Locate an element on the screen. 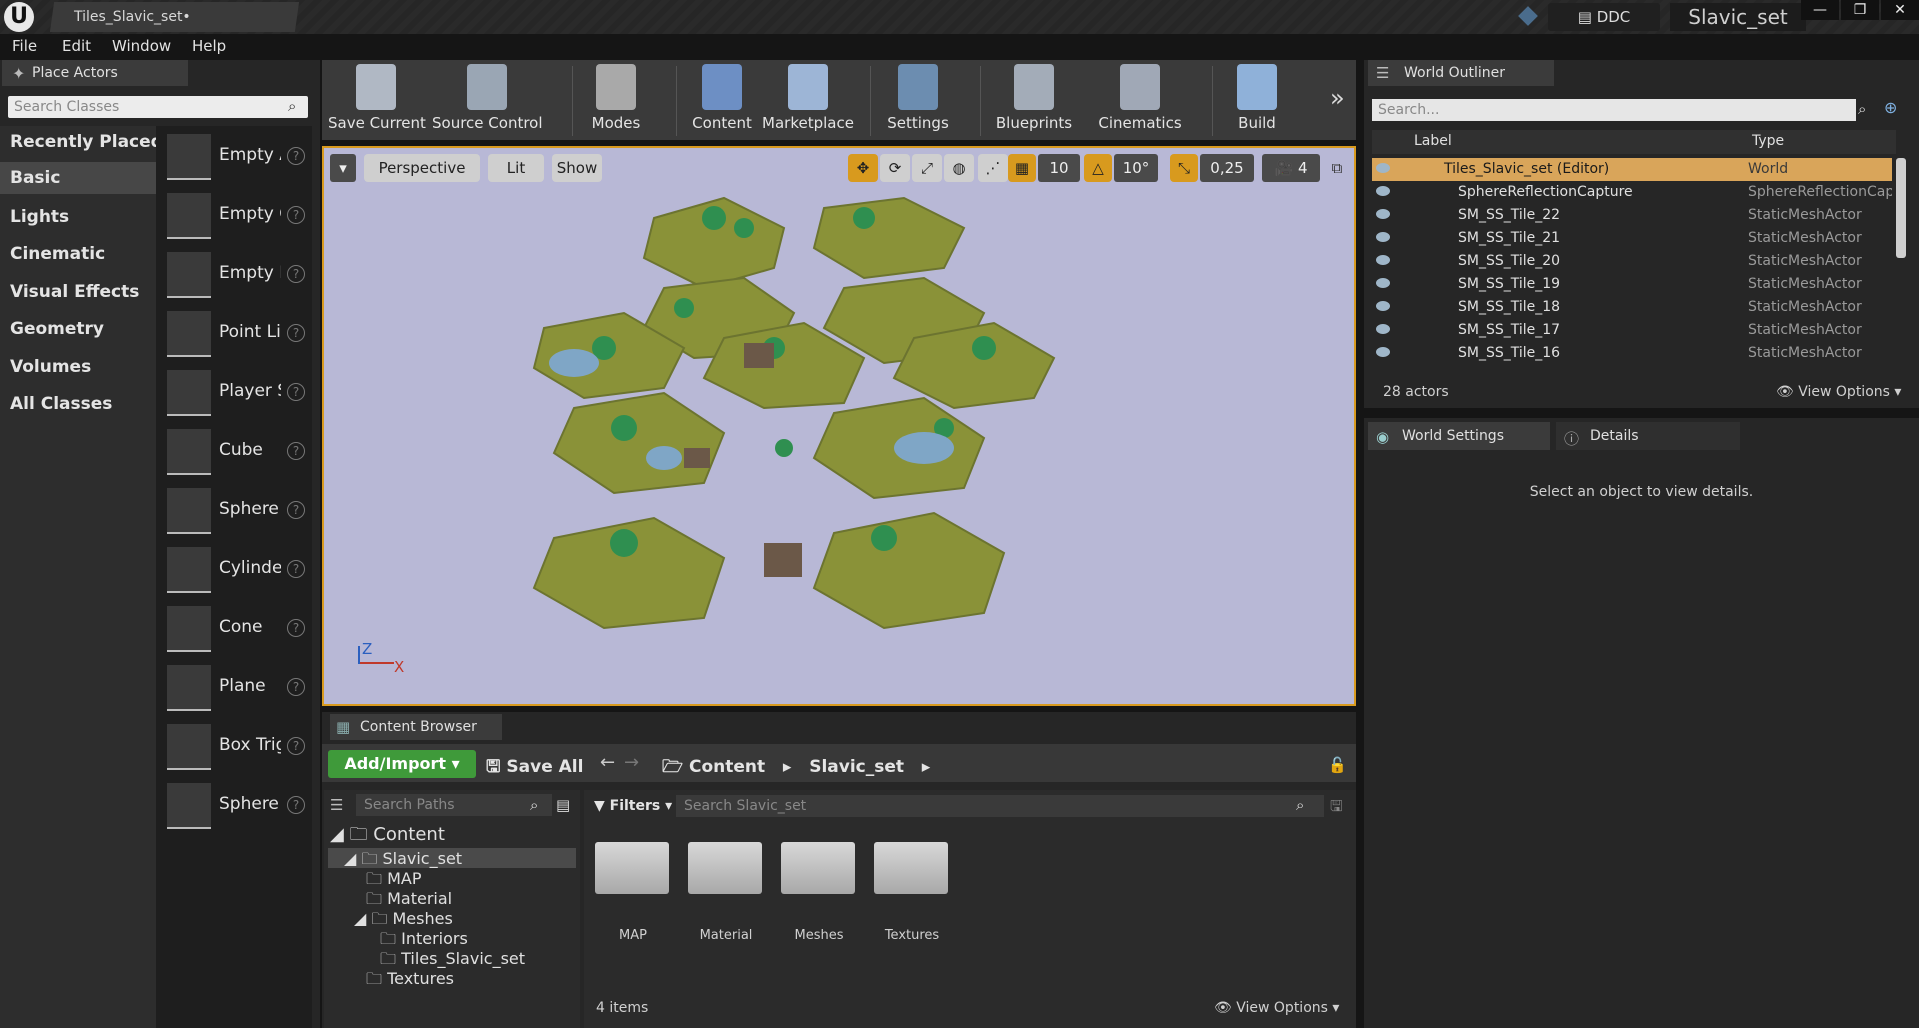 This screenshot has width=1919, height=1028. category-geometry: Geometry is located at coordinates (57, 329).